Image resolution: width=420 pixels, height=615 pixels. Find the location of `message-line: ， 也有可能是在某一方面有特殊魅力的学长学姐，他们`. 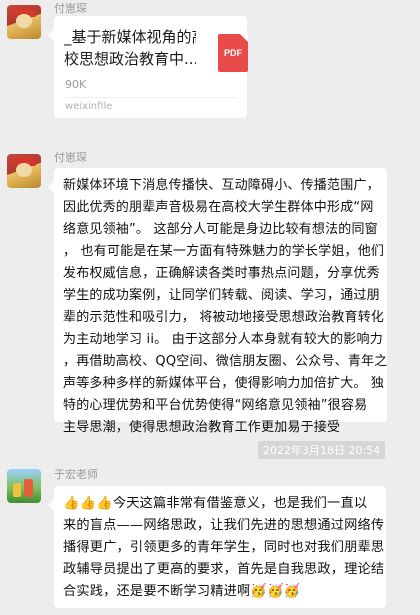

message-line: ， 也有可能是在某一方面有特殊魅力的学长学姐，他们 is located at coordinates (224, 251).